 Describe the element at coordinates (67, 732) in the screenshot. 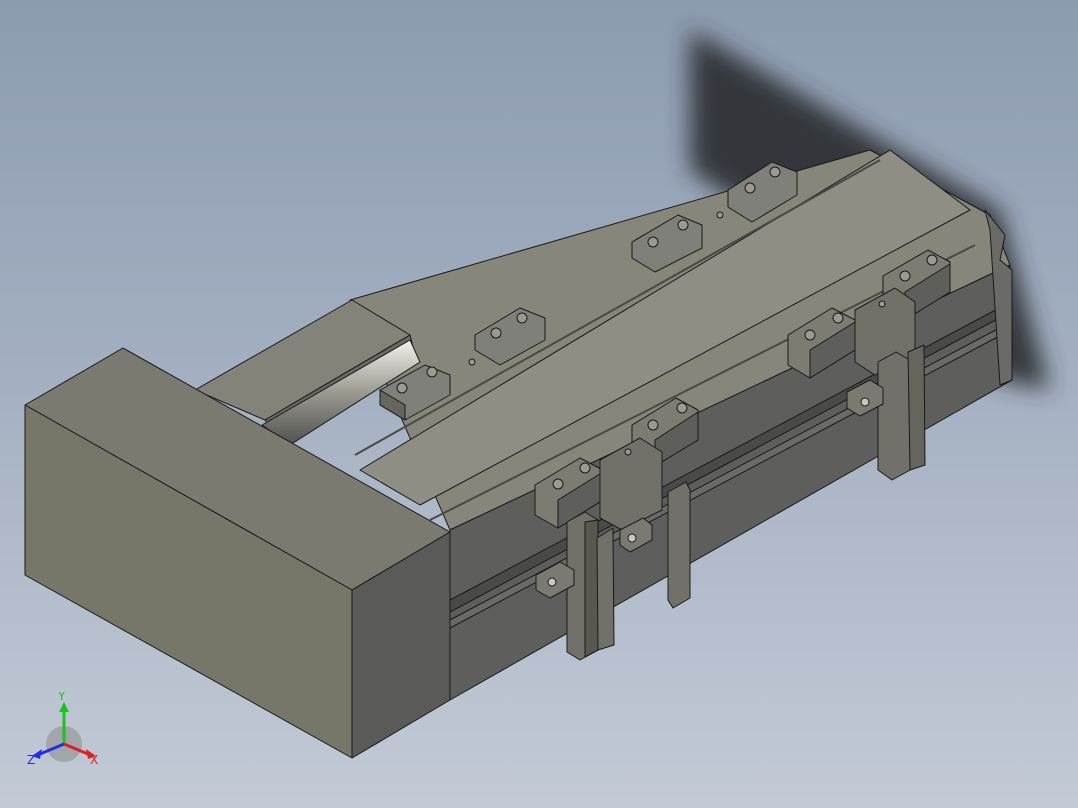

I see `orientation-triad: Y X Z` at that location.